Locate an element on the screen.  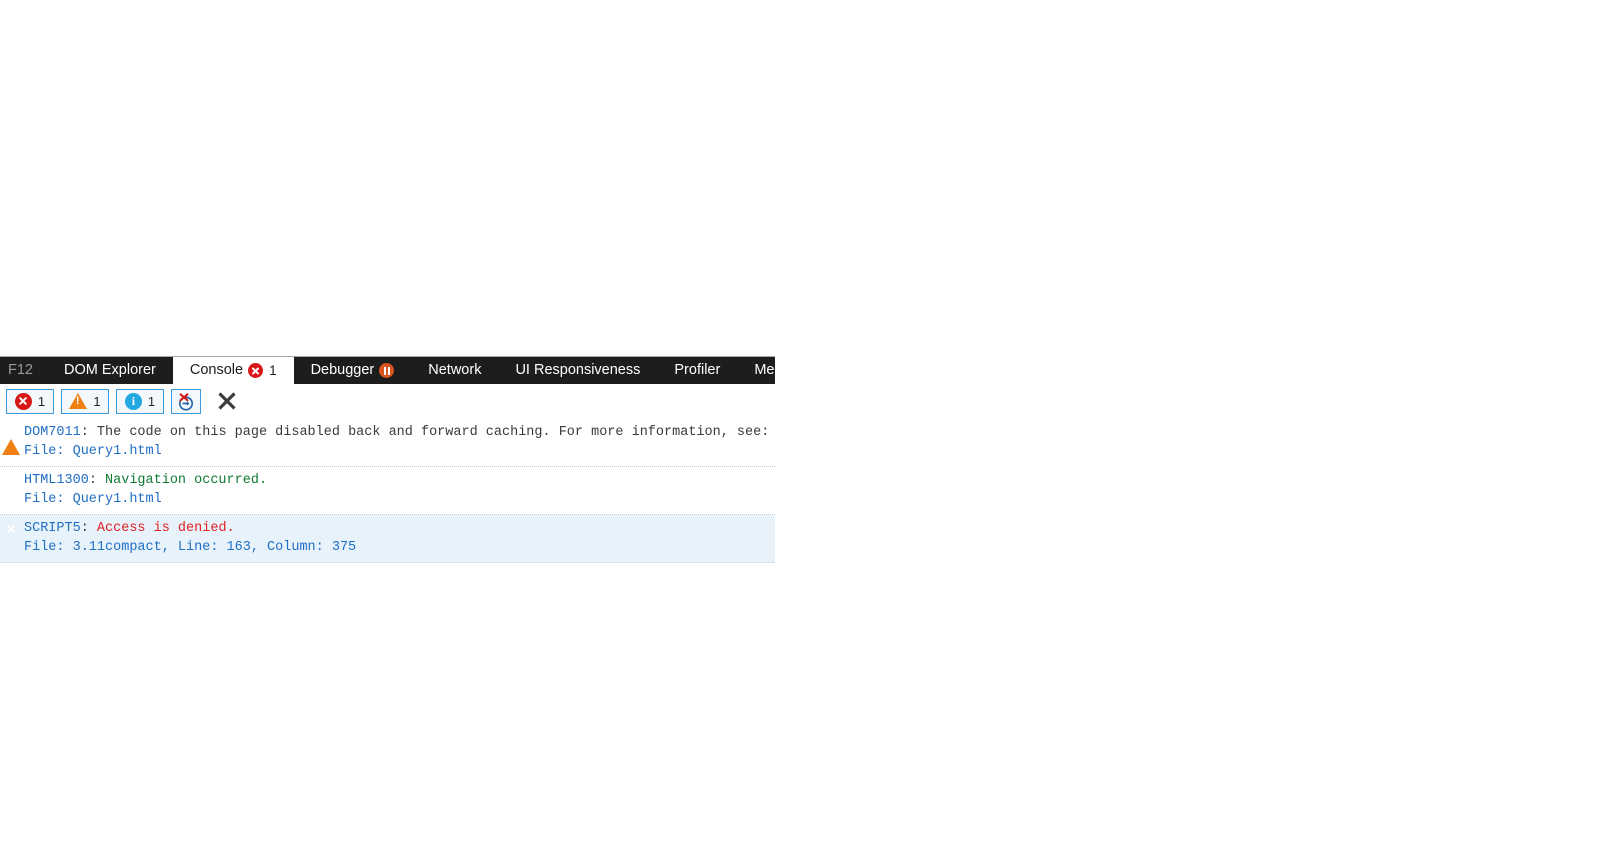
tab-ui-responsiveness: UI Responsiveness is located at coordinates (577, 370).